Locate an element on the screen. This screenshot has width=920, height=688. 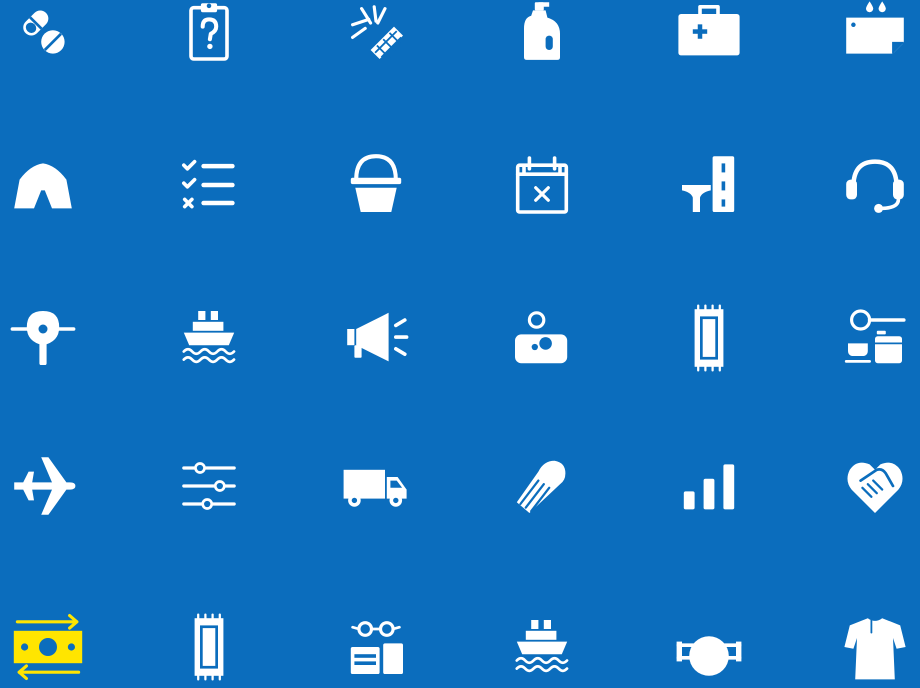
detergent-bottle-icon is located at coordinates (542, 36).